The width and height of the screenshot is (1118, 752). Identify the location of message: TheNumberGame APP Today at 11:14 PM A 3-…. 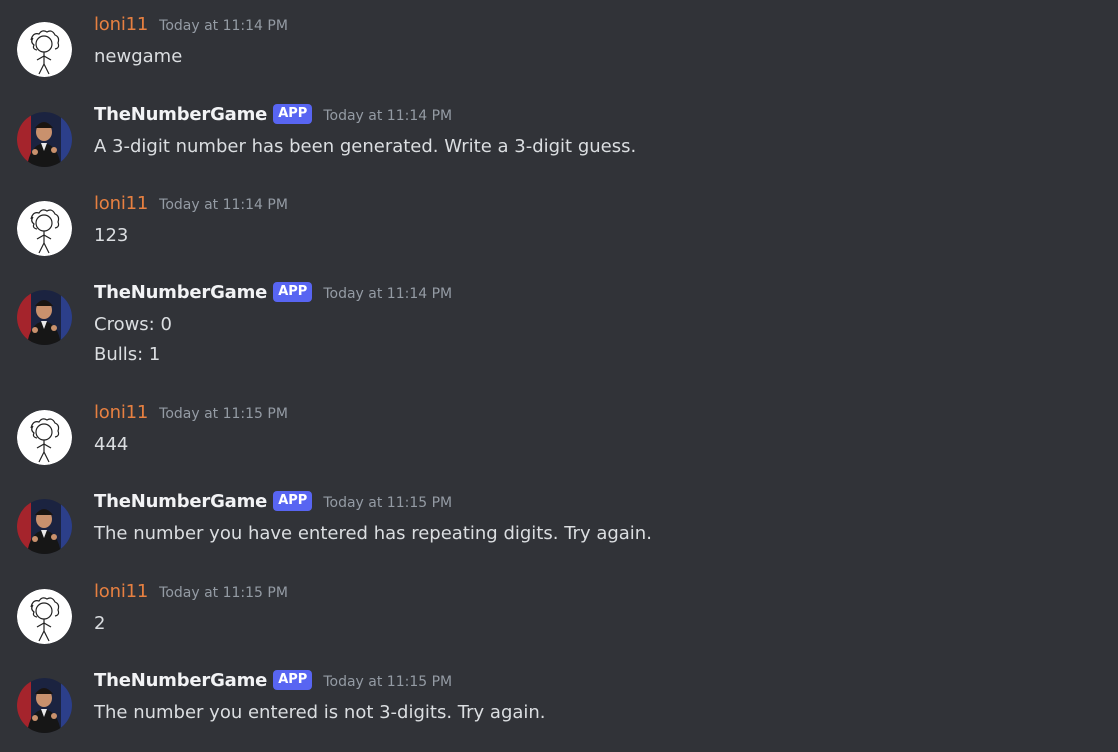
(559, 153).